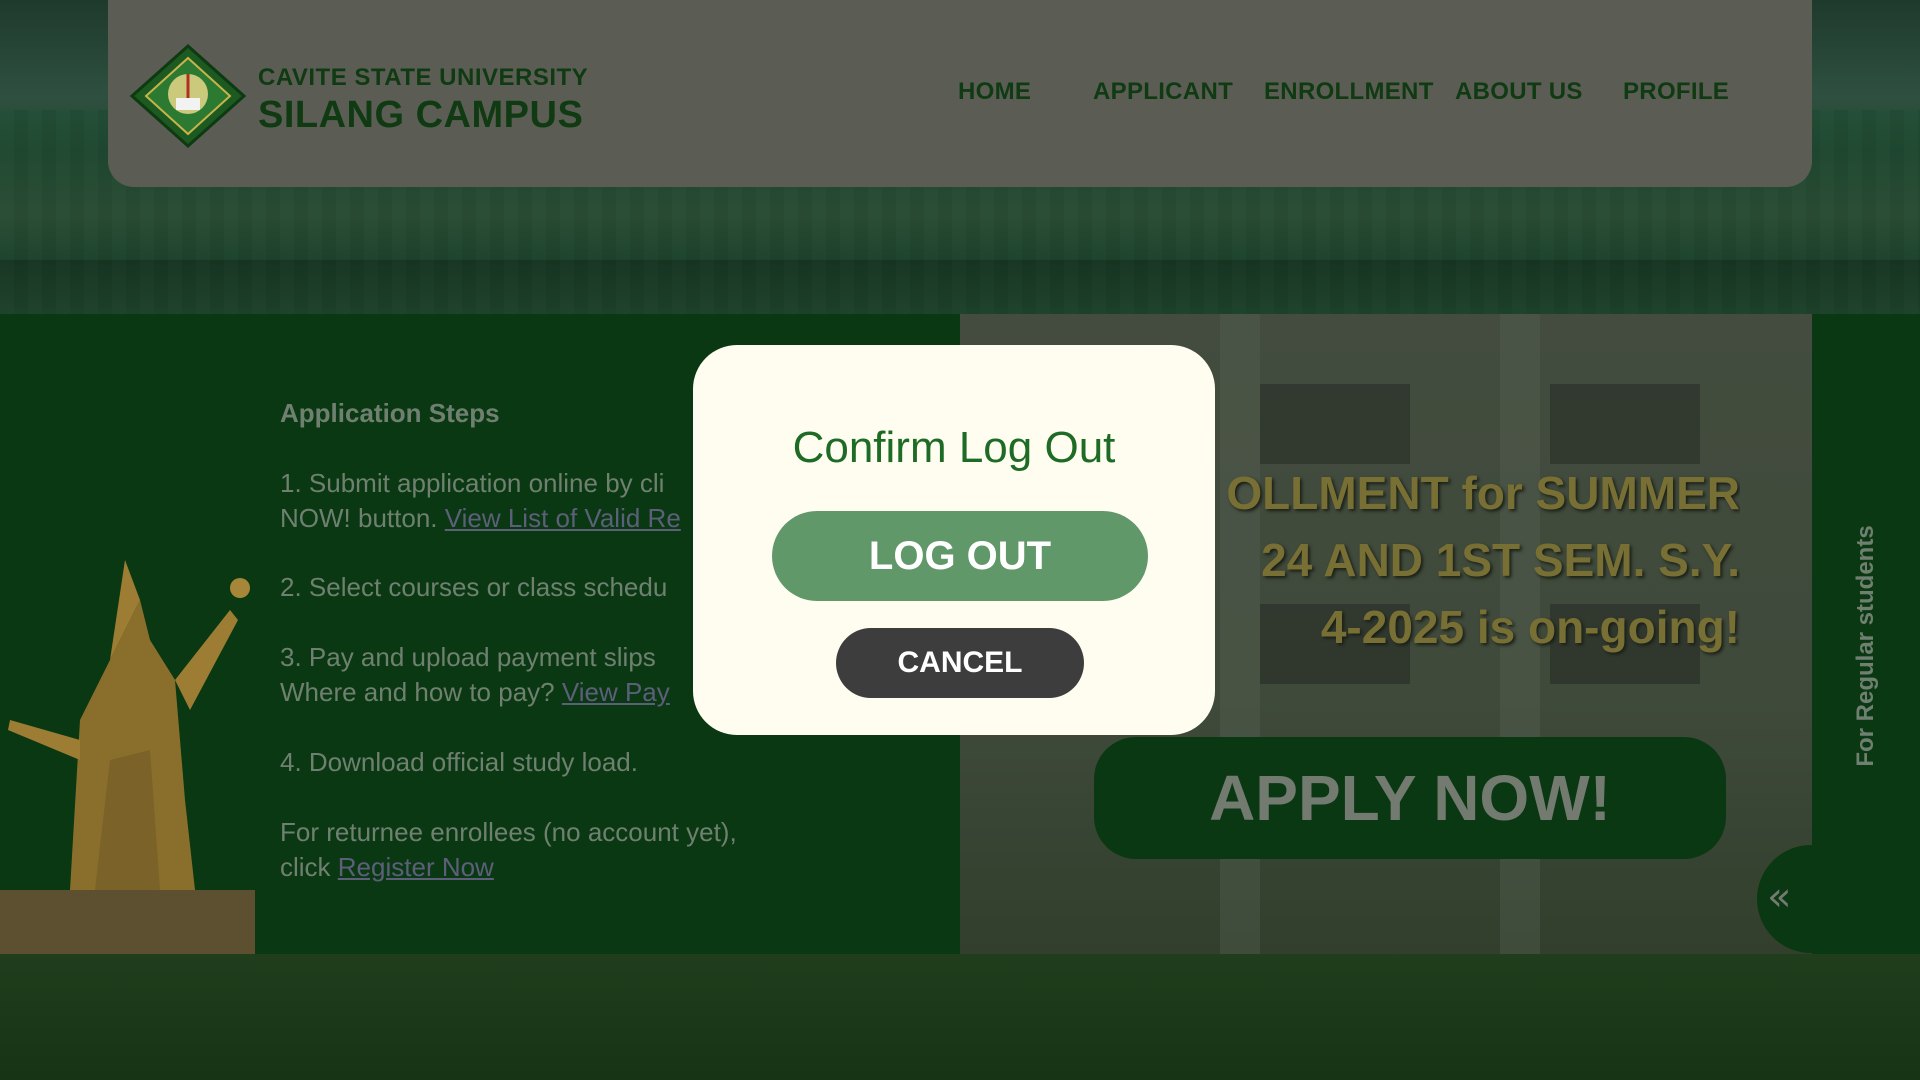 The height and width of the screenshot is (1080, 1920). I want to click on background-roof-shadow, so click(960, 290).